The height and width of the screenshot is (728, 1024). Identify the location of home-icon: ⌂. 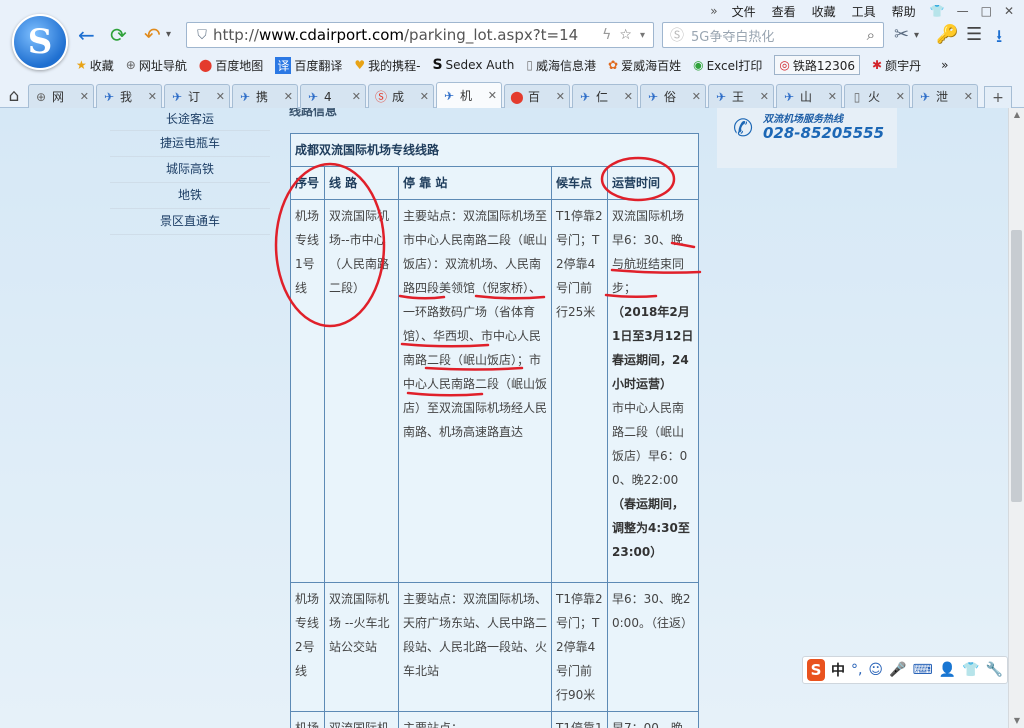
(14, 96).